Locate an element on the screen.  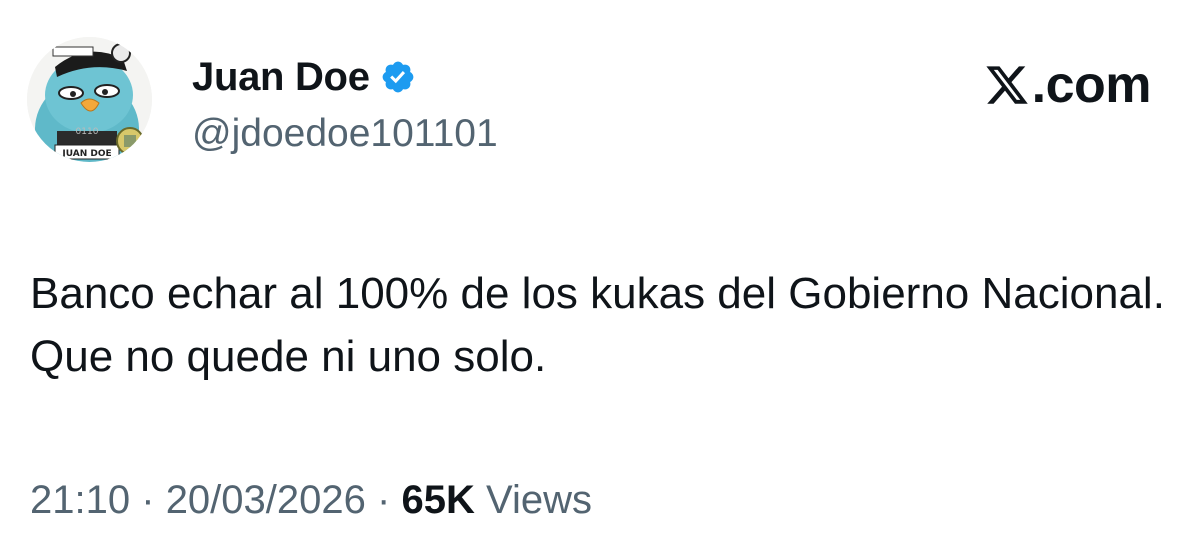
verified-badge-icon is located at coordinates (398, 77).